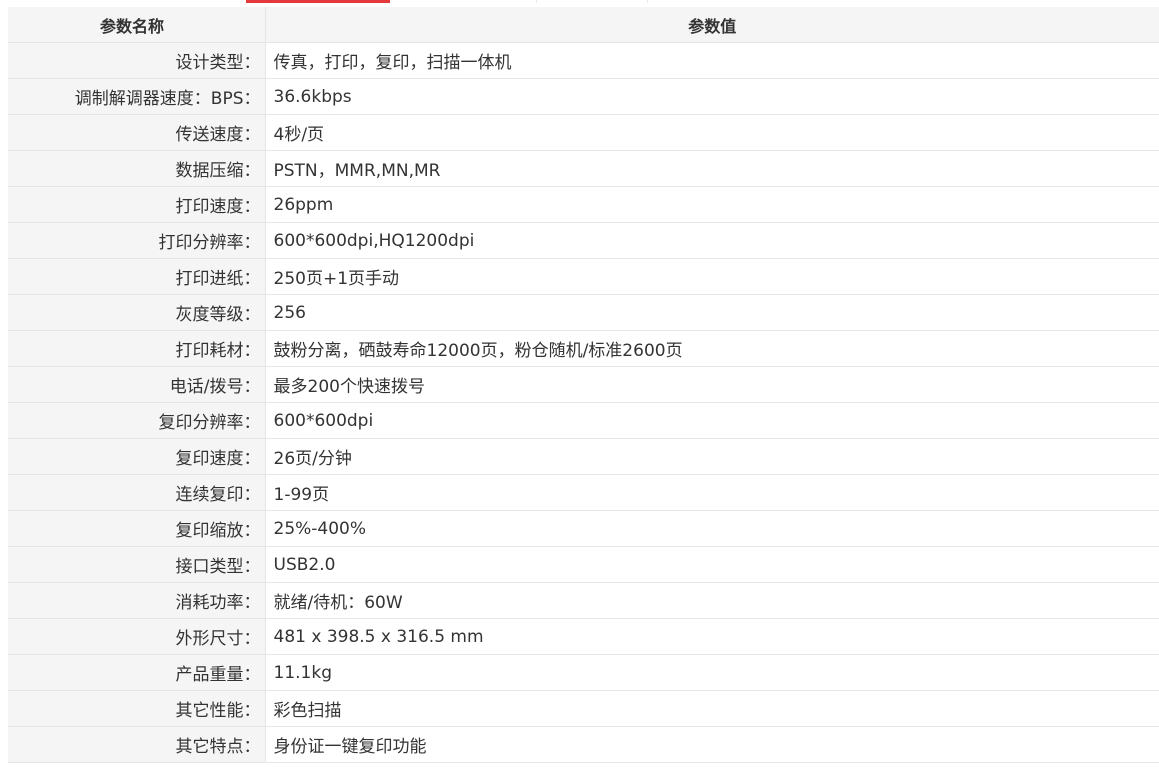 The width and height of the screenshot is (1159, 778). I want to click on table-row: 传送速度： 4秒/页, so click(583, 132).